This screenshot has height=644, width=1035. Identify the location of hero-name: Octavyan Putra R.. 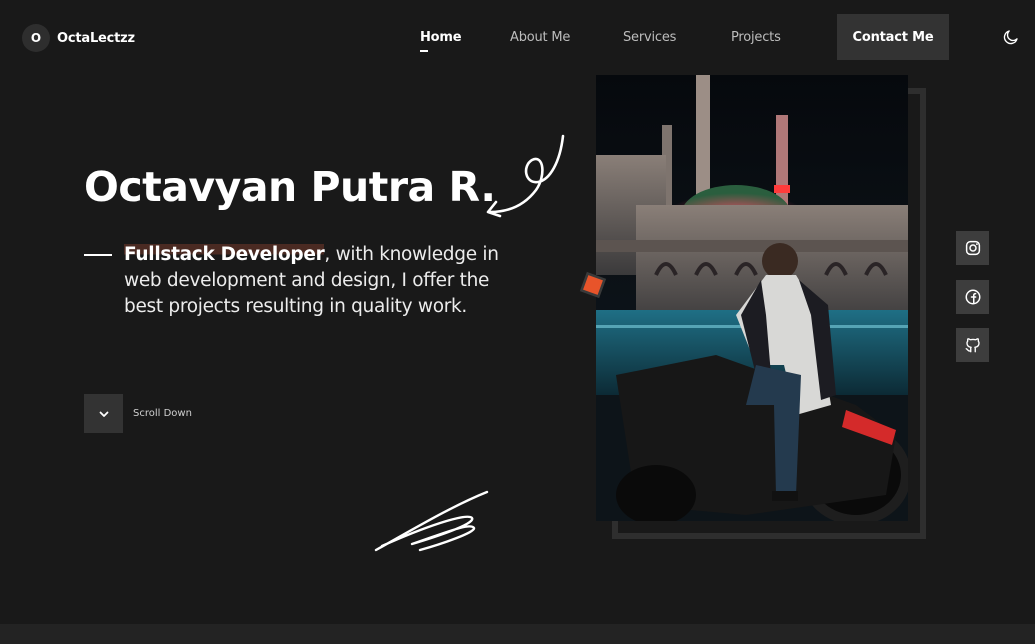
(290, 187).